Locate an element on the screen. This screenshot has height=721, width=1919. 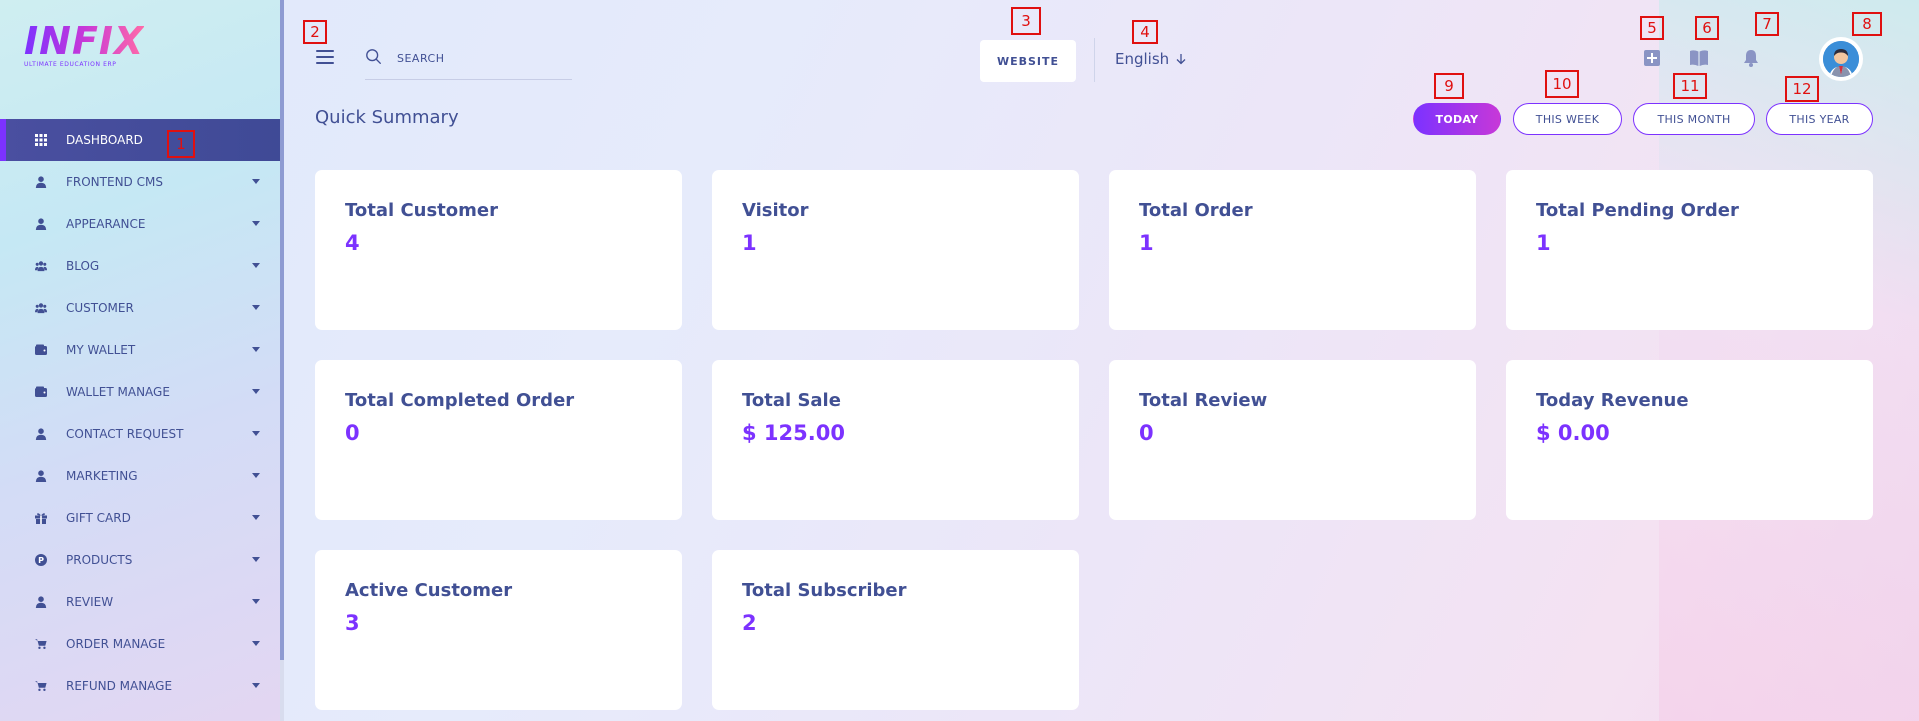
sidebar-item-marketing: MARKETING is located at coordinates (140, 476).